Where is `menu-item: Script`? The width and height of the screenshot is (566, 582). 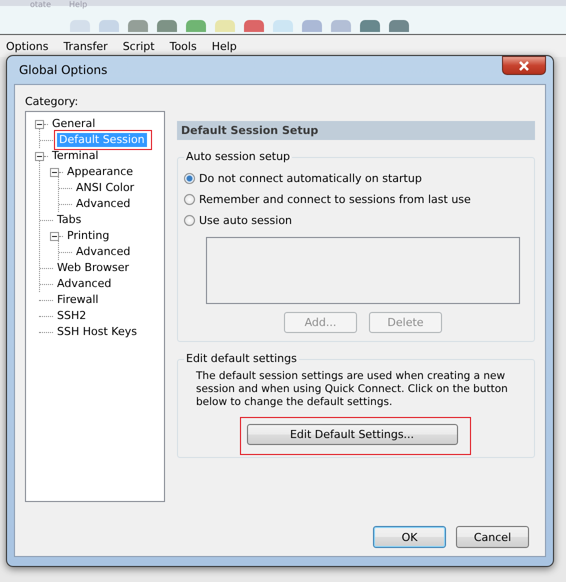 menu-item: Script is located at coordinates (138, 46).